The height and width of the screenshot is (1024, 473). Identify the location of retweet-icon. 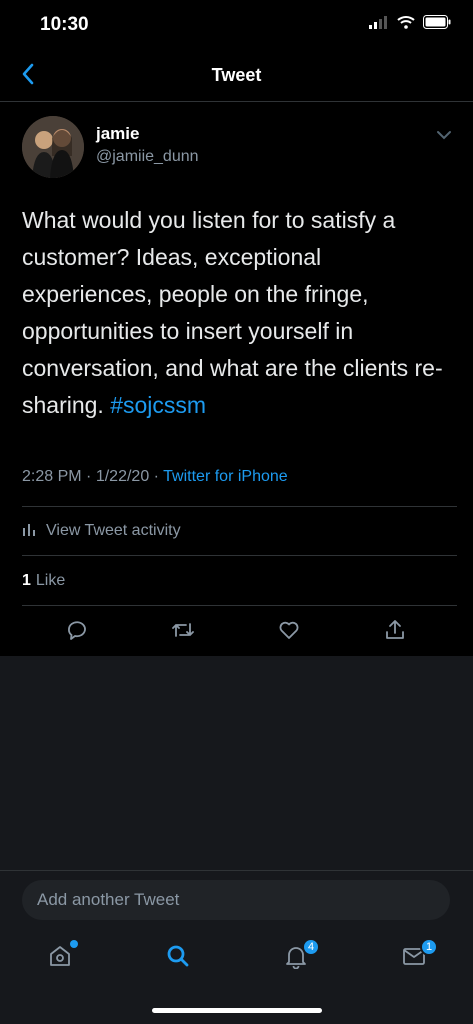
(183, 632).